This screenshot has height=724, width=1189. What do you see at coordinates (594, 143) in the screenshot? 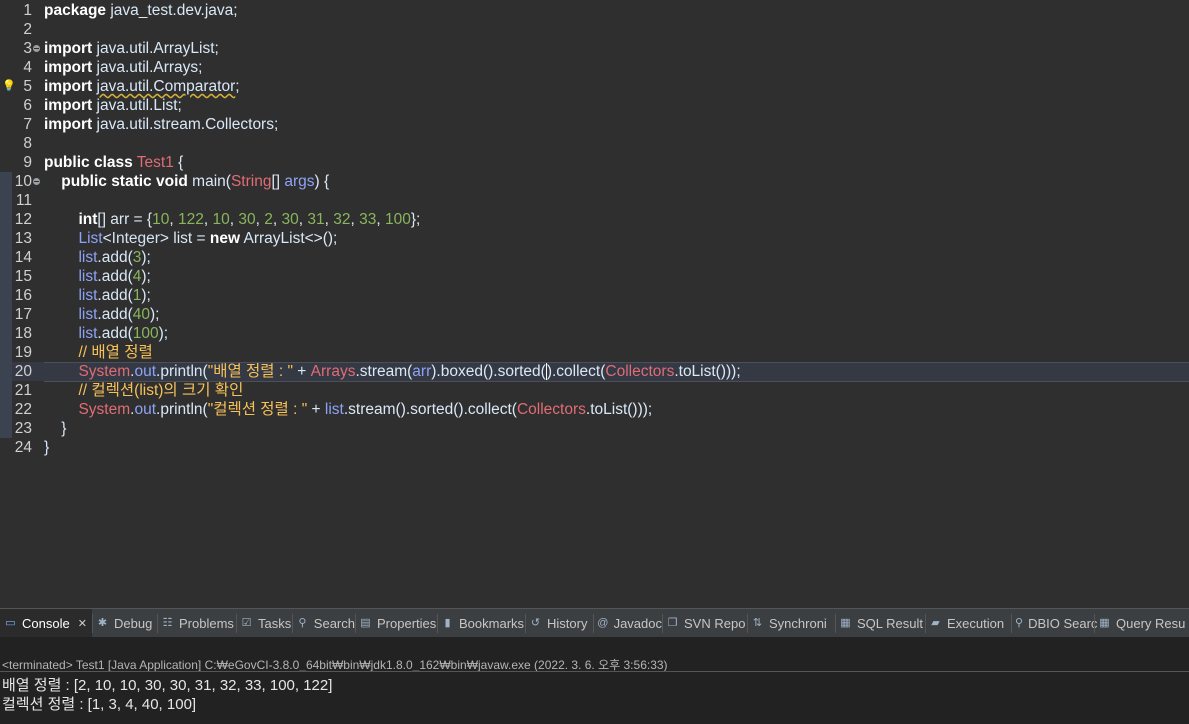
I see `code-line: 8` at bounding box center [594, 143].